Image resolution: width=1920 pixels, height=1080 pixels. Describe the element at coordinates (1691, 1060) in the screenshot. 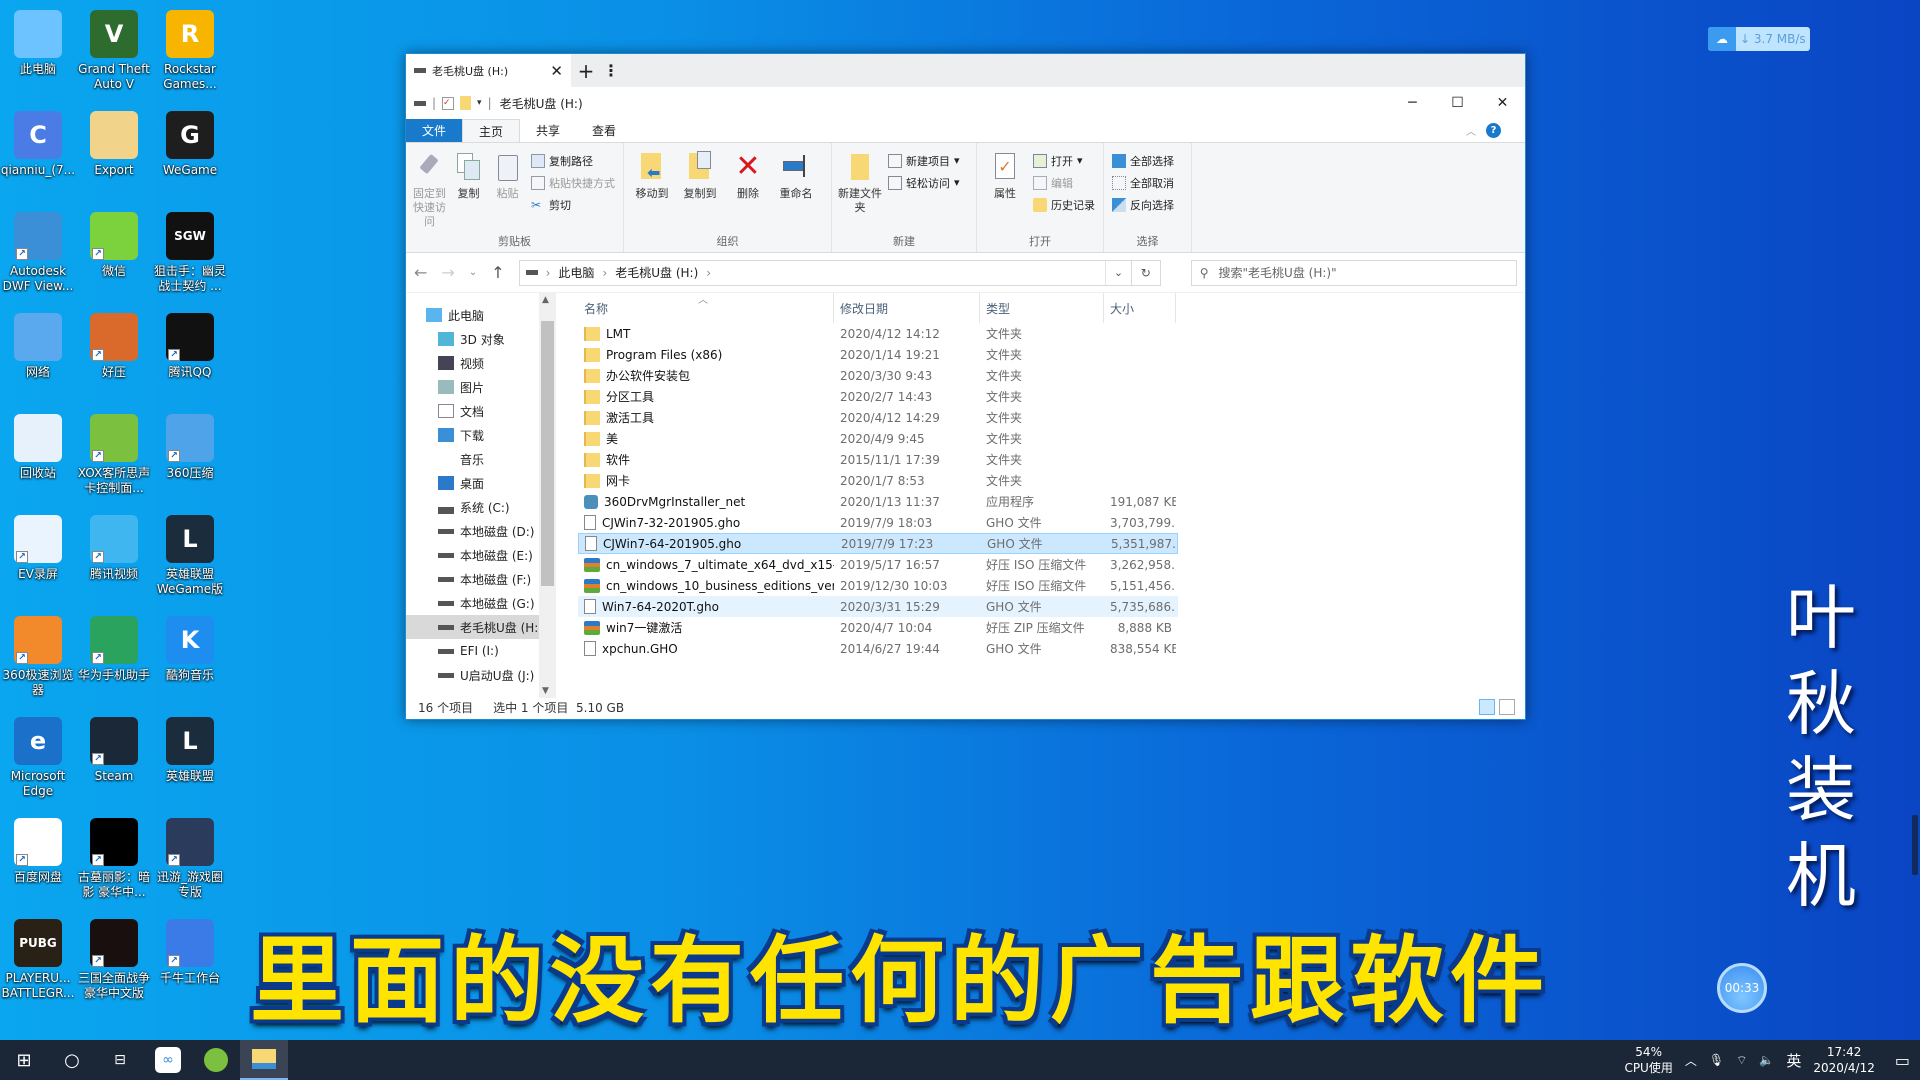

I see `show-hidden-icons: ︿` at that location.